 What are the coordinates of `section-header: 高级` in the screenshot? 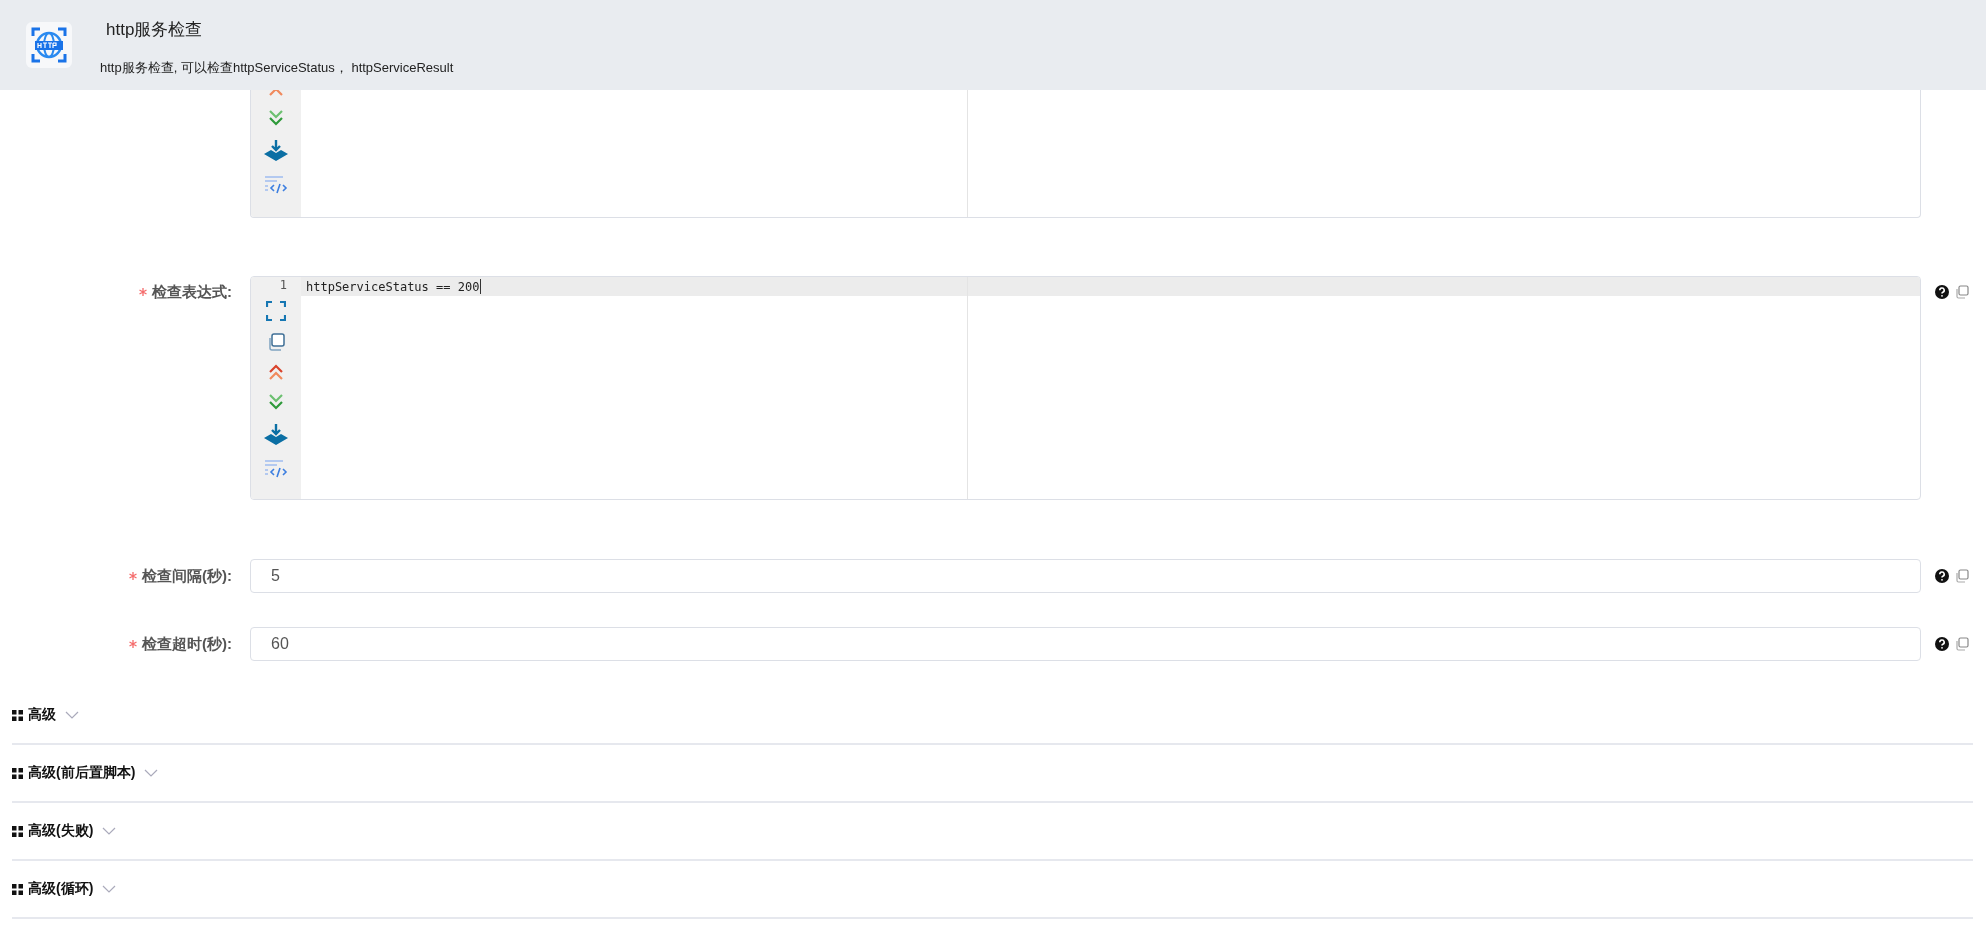 It's located at (45, 715).